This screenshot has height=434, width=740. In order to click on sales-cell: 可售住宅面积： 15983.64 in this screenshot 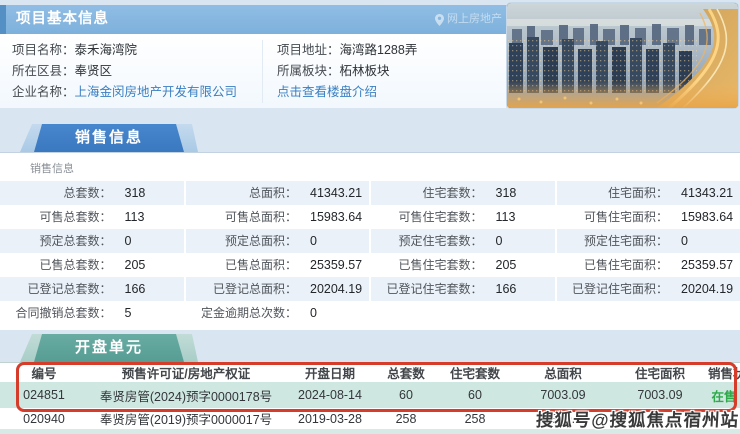, I will do `click(648, 217)`.